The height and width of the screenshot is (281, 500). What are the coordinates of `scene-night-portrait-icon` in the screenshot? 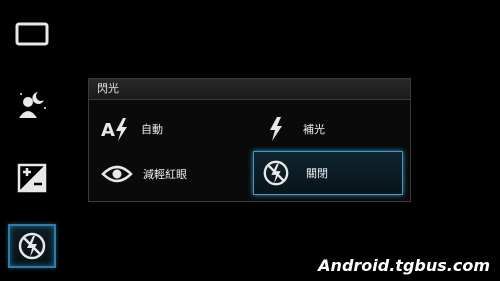 It's located at (32, 105).